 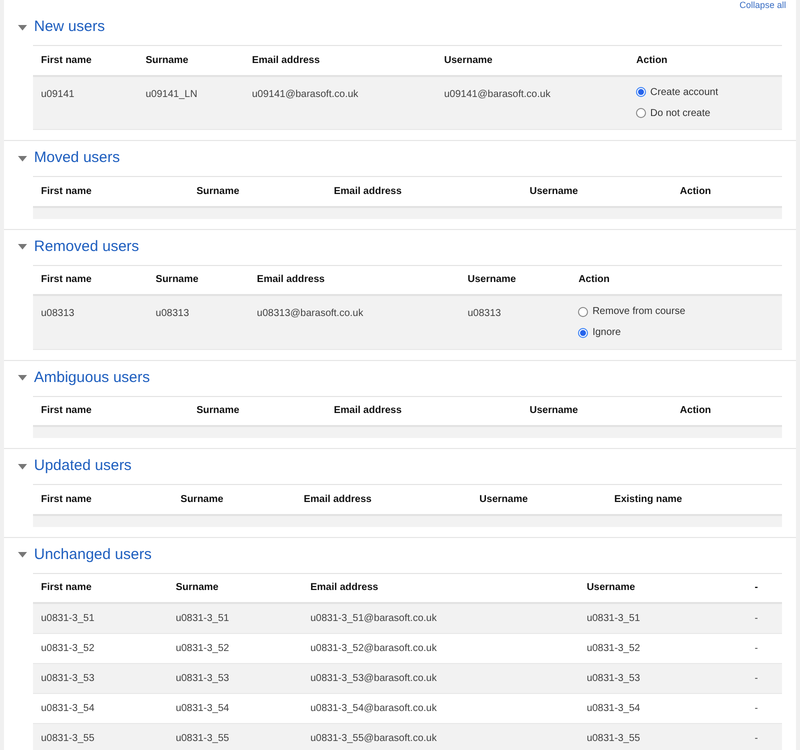 I want to click on table-cell: u0831-3_53@barasoft.co.uk, so click(x=373, y=678).